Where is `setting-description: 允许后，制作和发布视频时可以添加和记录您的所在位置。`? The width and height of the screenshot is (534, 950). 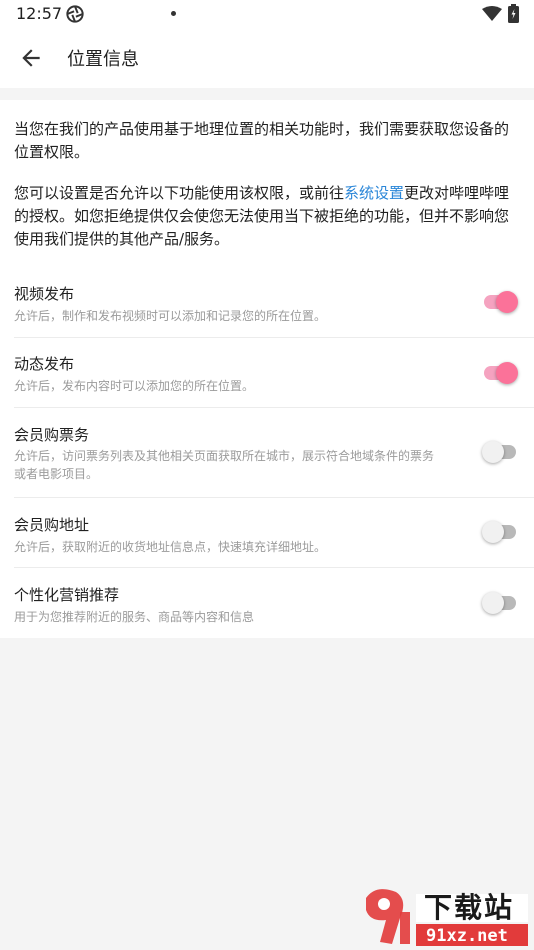
setting-description: 允许后，制作和发布视频时可以添加和记录您的所在位置。 is located at coordinates (170, 316).